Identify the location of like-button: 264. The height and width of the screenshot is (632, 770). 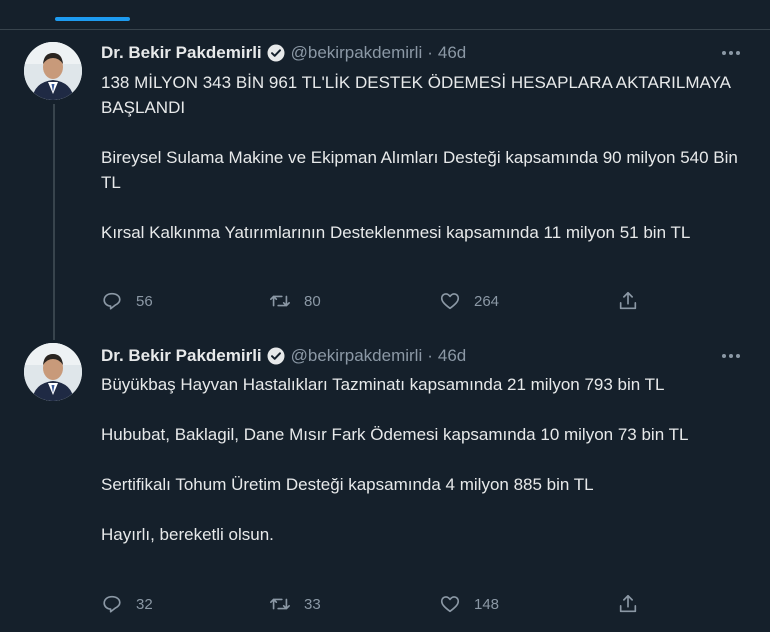
(469, 301).